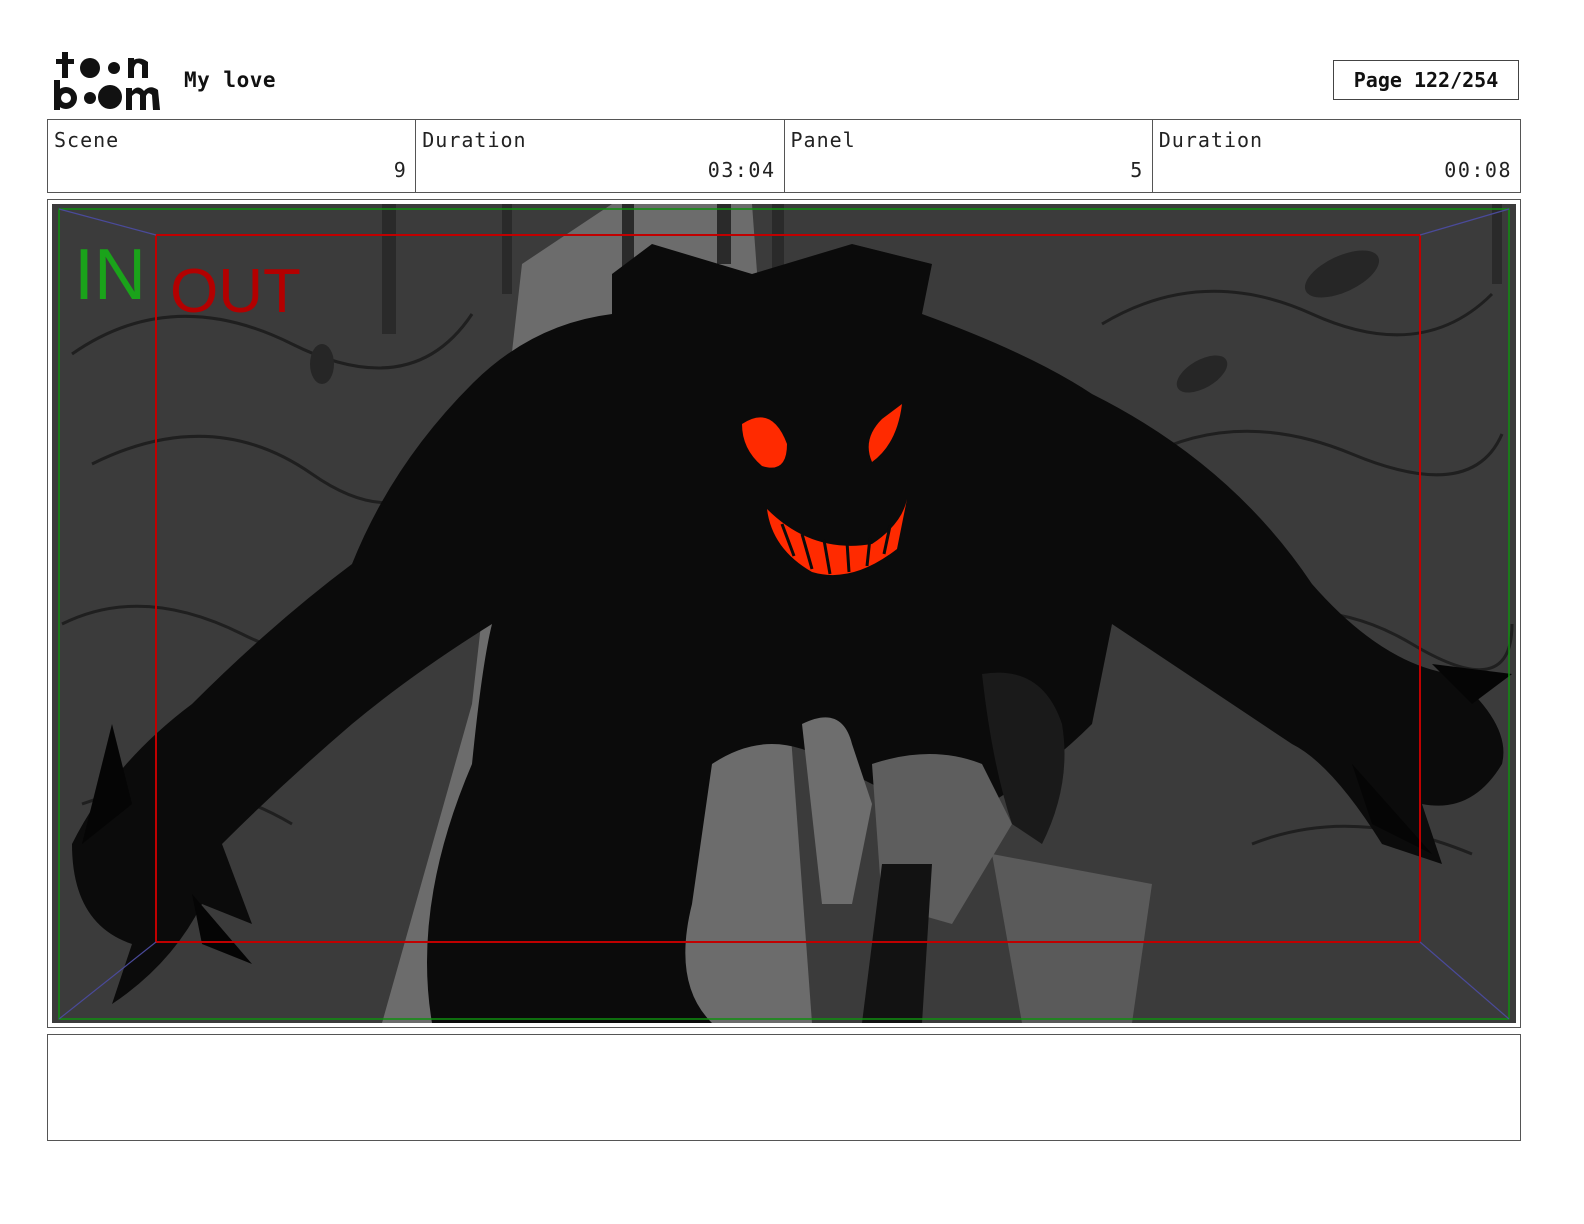 This screenshot has width=1584, height=1224. What do you see at coordinates (1211, 140) in the screenshot?
I see `panel-duration-label: Duration` at bounding box center [1211, 140].